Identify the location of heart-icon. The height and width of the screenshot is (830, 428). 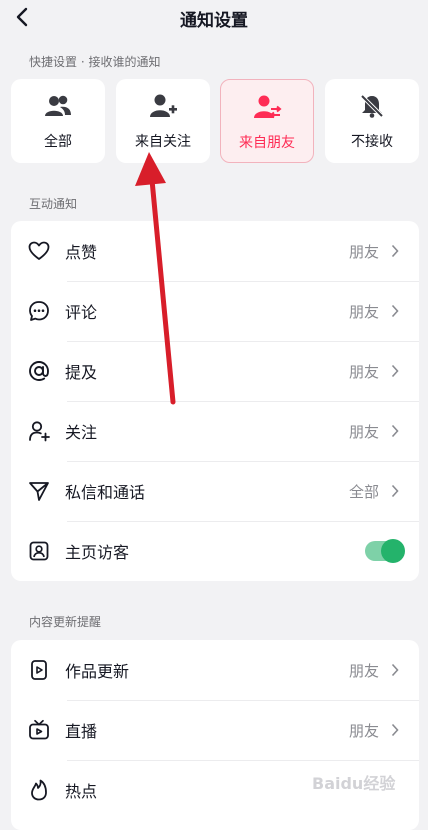
(39, 251).